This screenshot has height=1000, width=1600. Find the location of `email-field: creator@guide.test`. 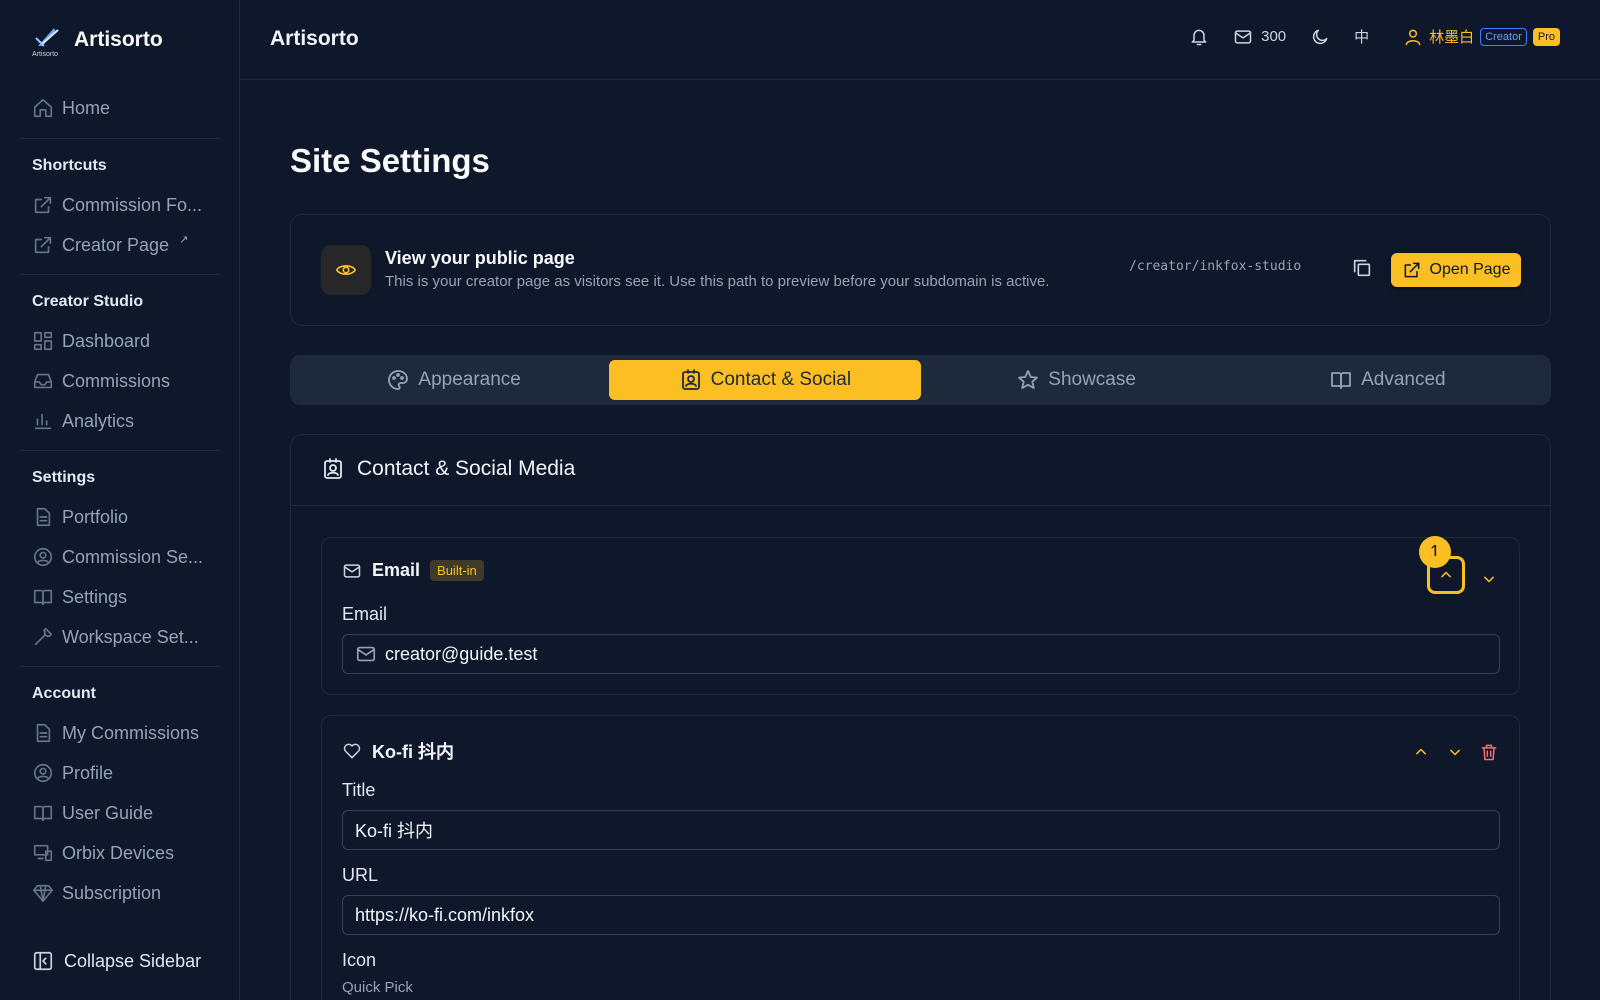

email-field: creator@guide.test is located at coordinates (921, 654).